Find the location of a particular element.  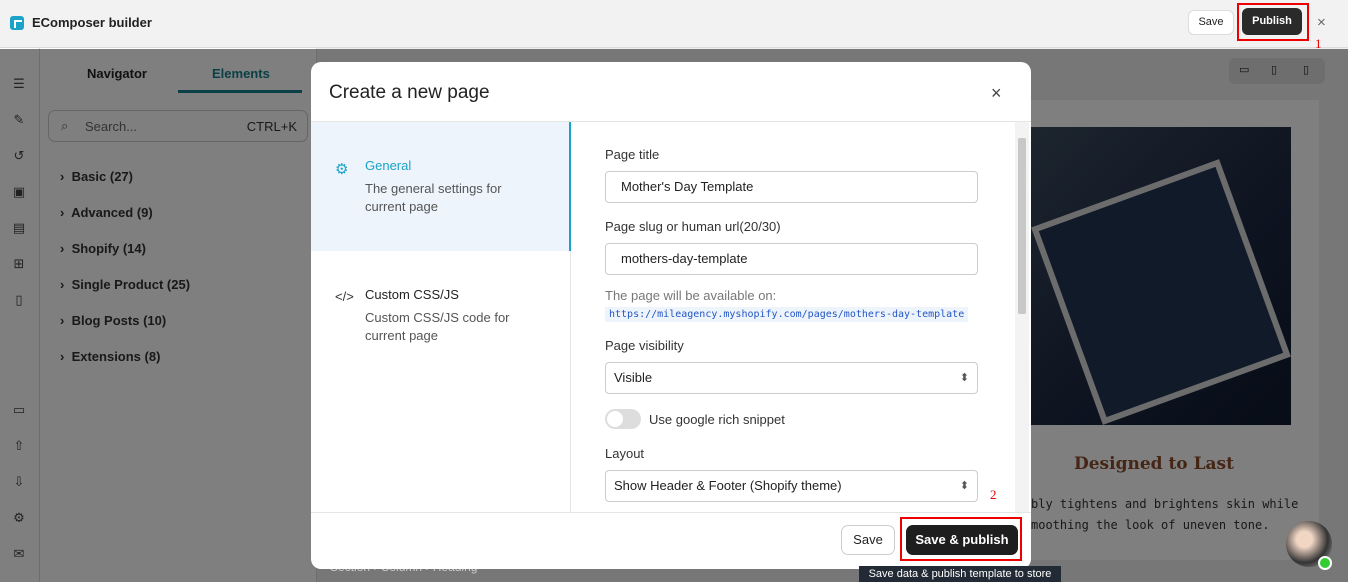

annotation-2: 2 is located at coordinates (993, 494).